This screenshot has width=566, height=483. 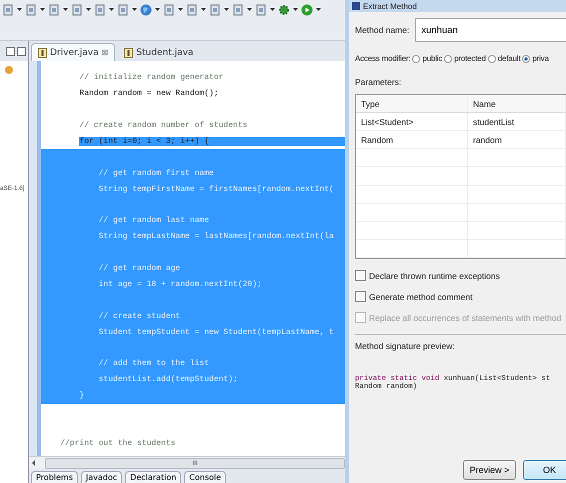 I want to click on minimize-icon, so click(x=10, y=51).